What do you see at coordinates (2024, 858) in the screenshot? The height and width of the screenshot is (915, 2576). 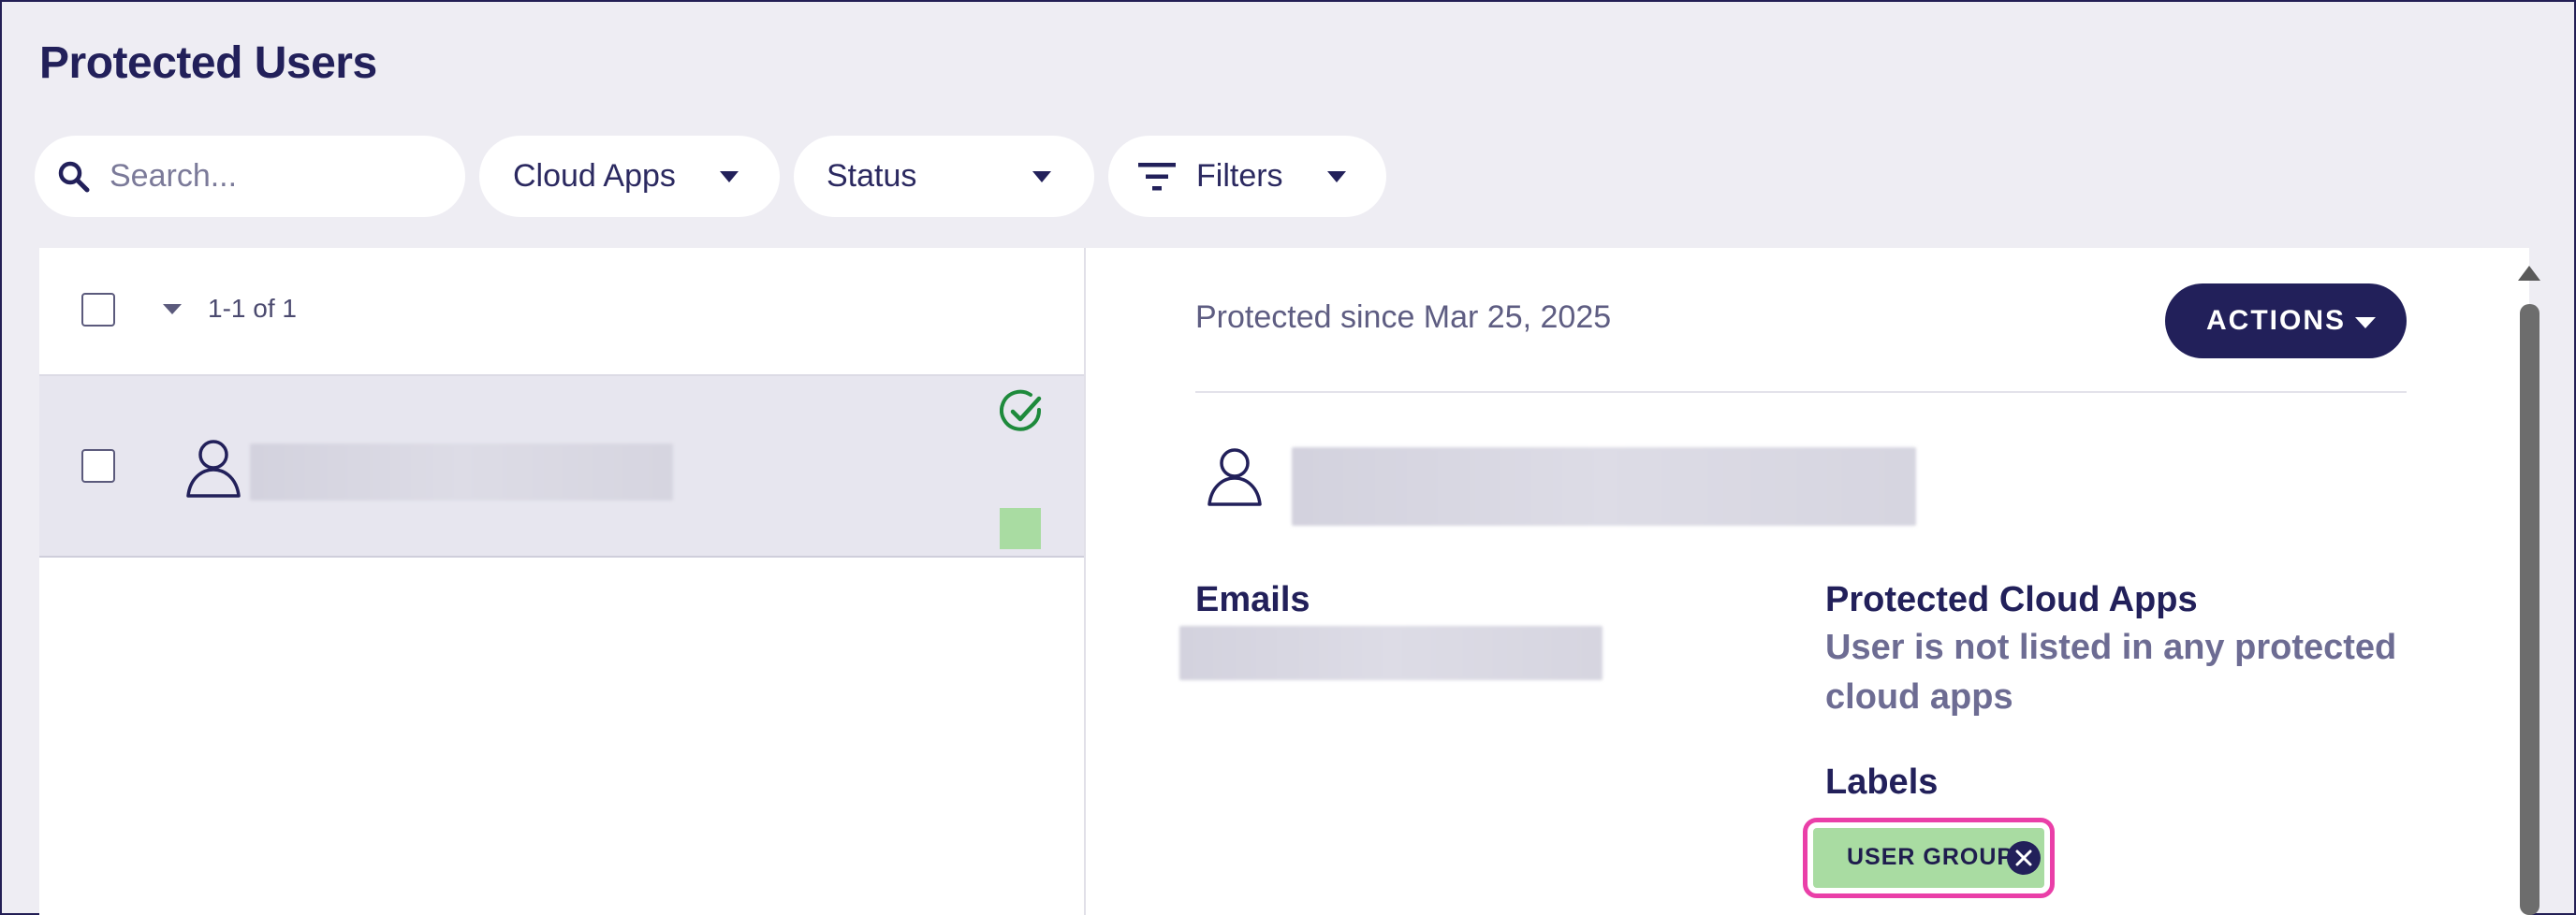 I see `remove-label-icon` at bounding box center [2024, 858].